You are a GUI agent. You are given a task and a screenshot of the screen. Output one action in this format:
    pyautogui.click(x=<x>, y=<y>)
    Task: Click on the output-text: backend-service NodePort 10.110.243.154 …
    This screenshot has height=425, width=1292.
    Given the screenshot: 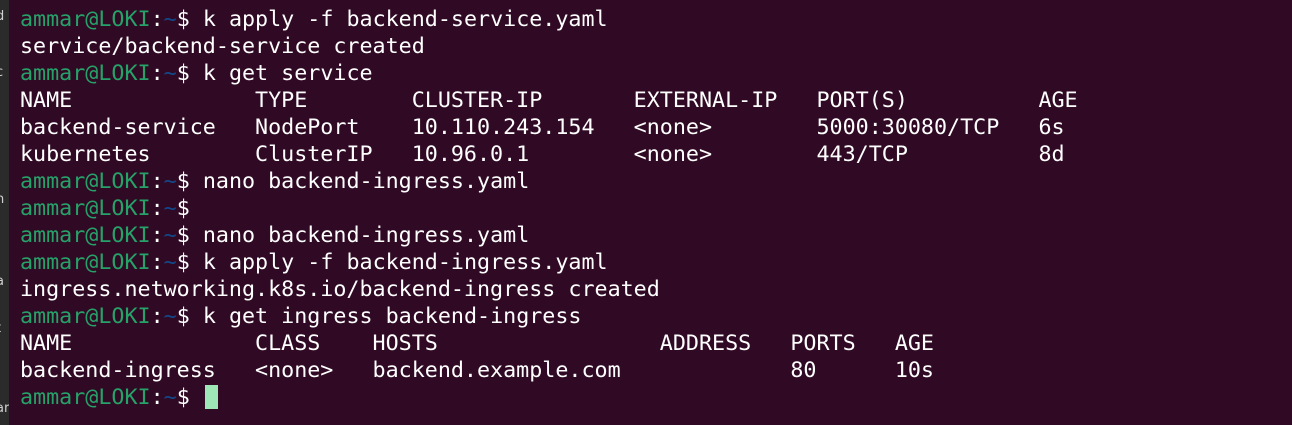 What is the action you would take?
    pyautogui.click(x=542, y=127)
    